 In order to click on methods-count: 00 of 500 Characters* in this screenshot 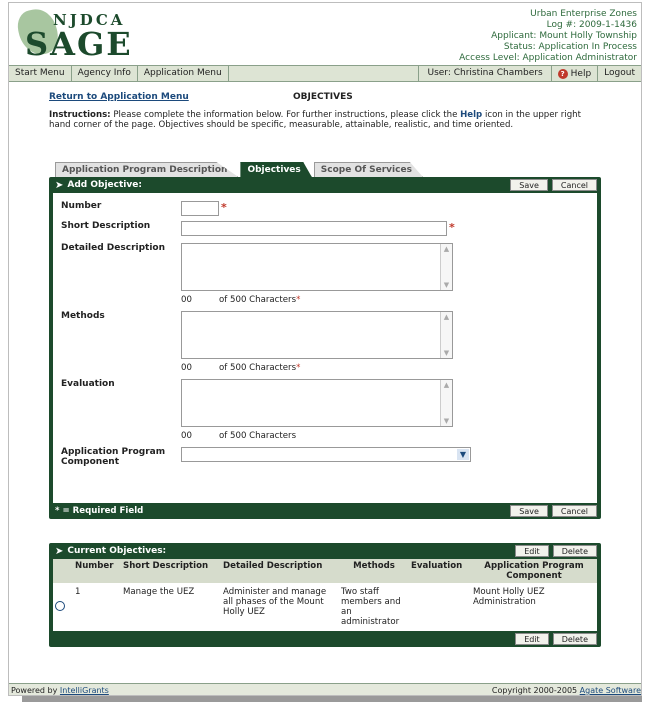, I will do `click(241, 368)`.